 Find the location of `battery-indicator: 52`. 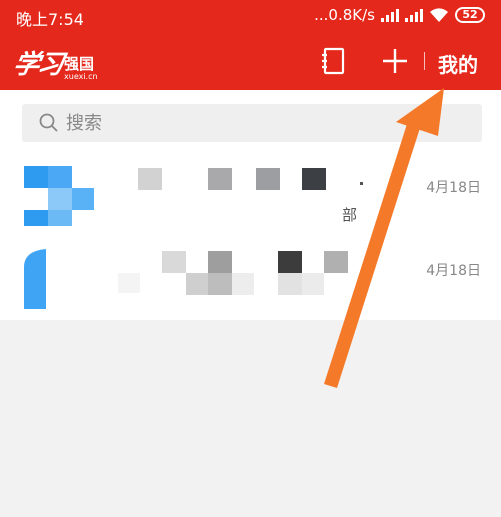

battery-indicator: 52 is located at coordinates (470, 15).